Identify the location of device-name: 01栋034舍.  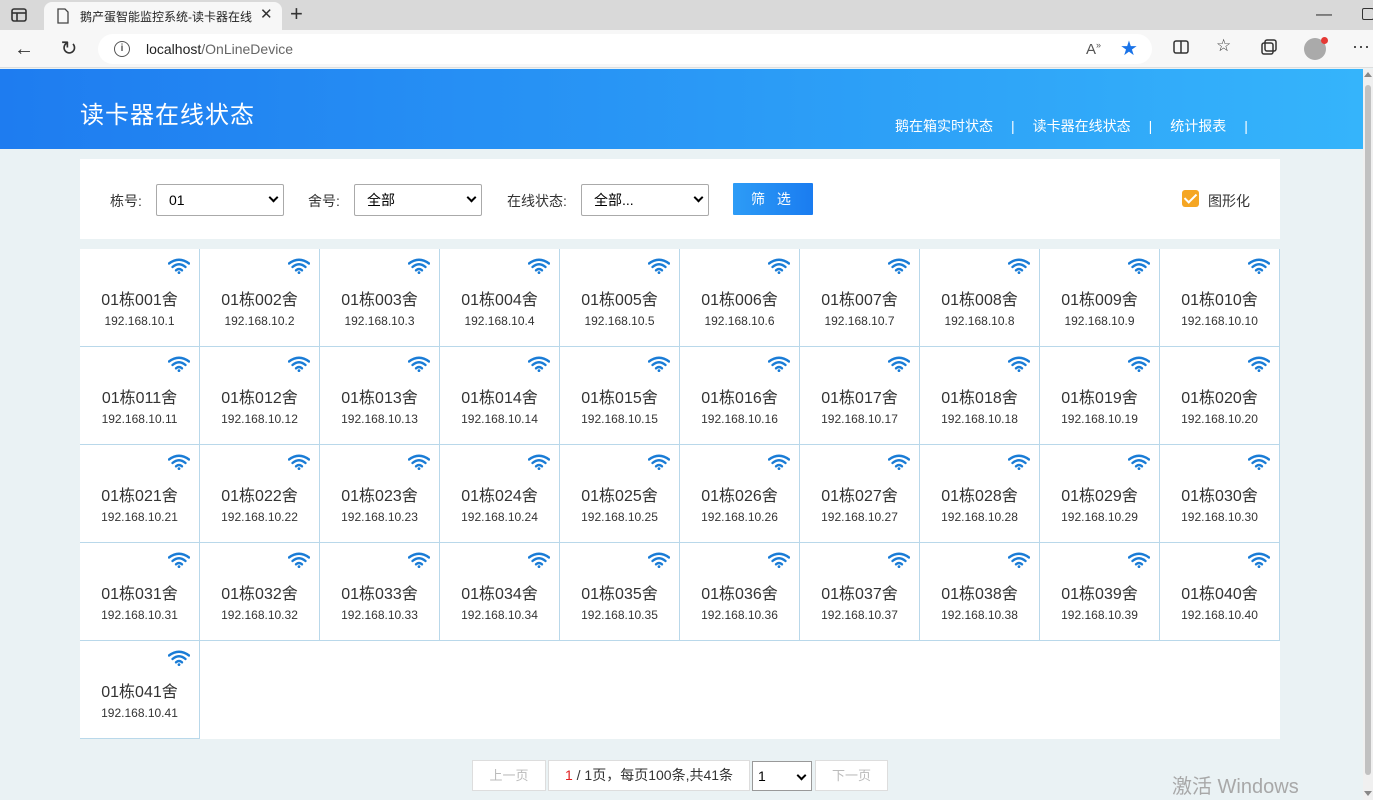
(499, 594).